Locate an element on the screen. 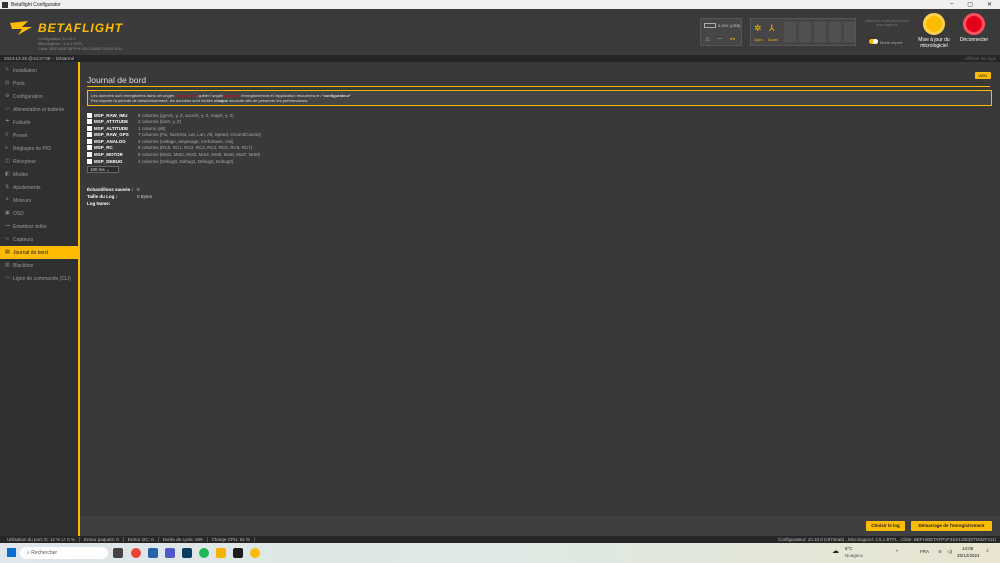 Image resolution: width=1000 pixels, height=563 pixels. note-emphasis: chaque is located at coordinates (220, 100).